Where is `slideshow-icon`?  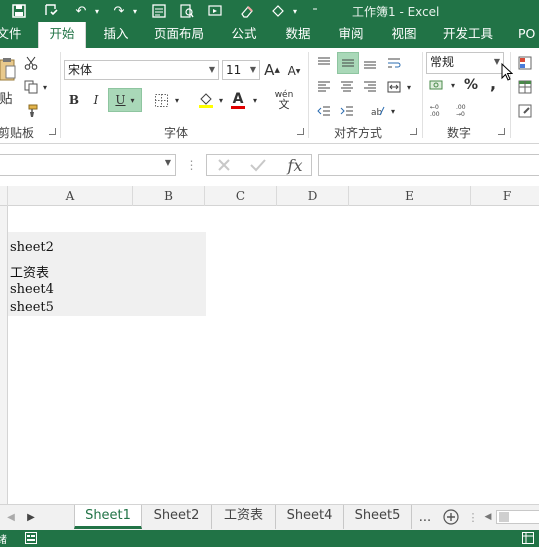
slideshow-icon is located at coordinates (215, 11).